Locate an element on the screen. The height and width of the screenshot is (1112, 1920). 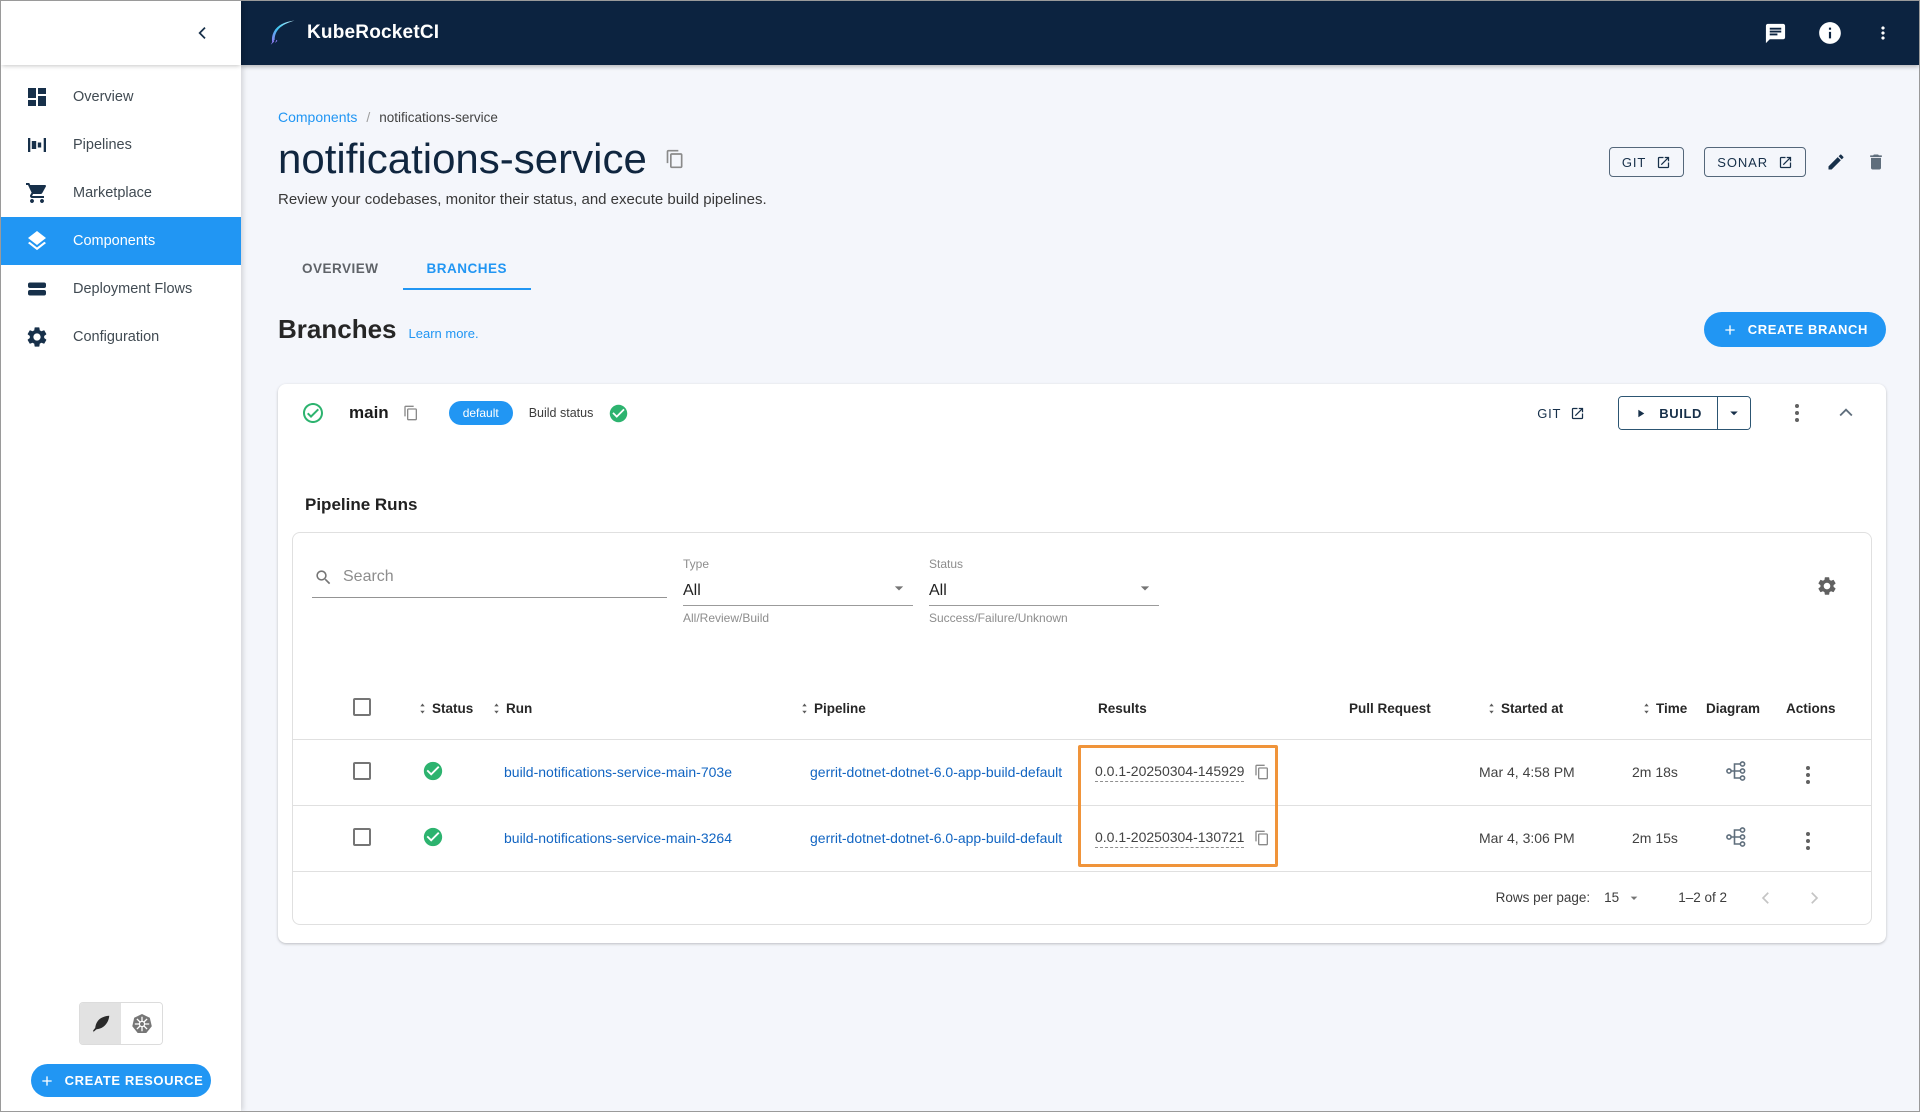
collapse-accordion-button is located at coordinates (1846, 413).